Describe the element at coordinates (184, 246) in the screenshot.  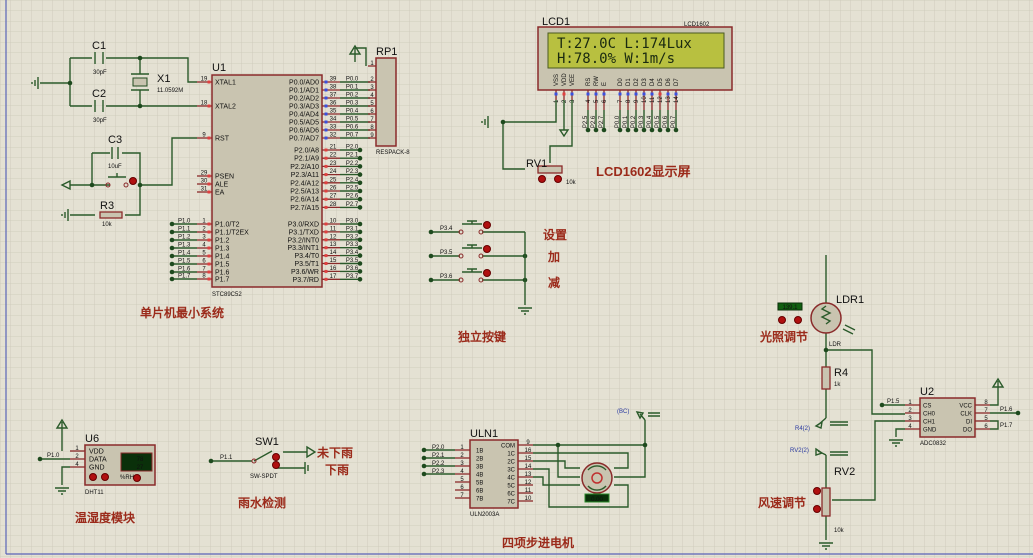
I see `net-label: P1.3` at that location.